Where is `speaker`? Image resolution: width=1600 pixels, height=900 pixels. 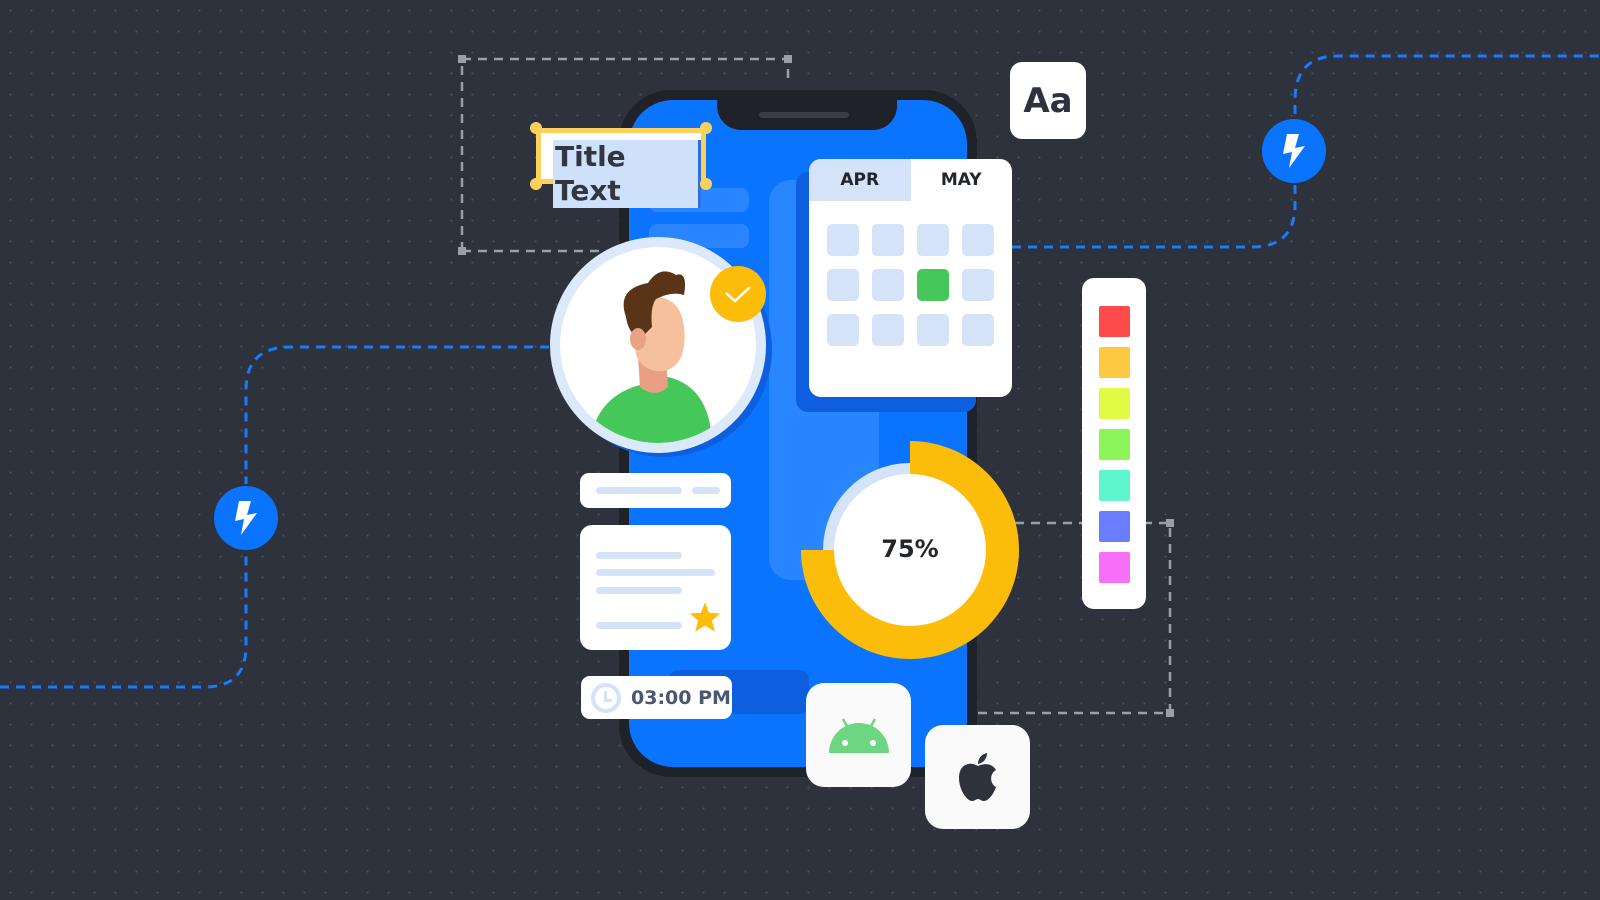
speaker is located at coordinates (804, 115).